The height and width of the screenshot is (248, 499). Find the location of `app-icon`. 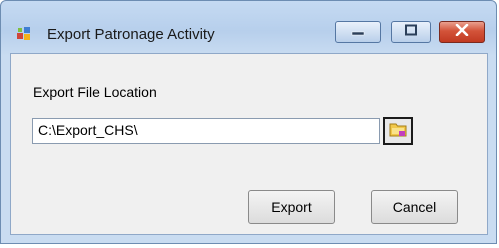

app-icon is located at coordinates (26, 35).